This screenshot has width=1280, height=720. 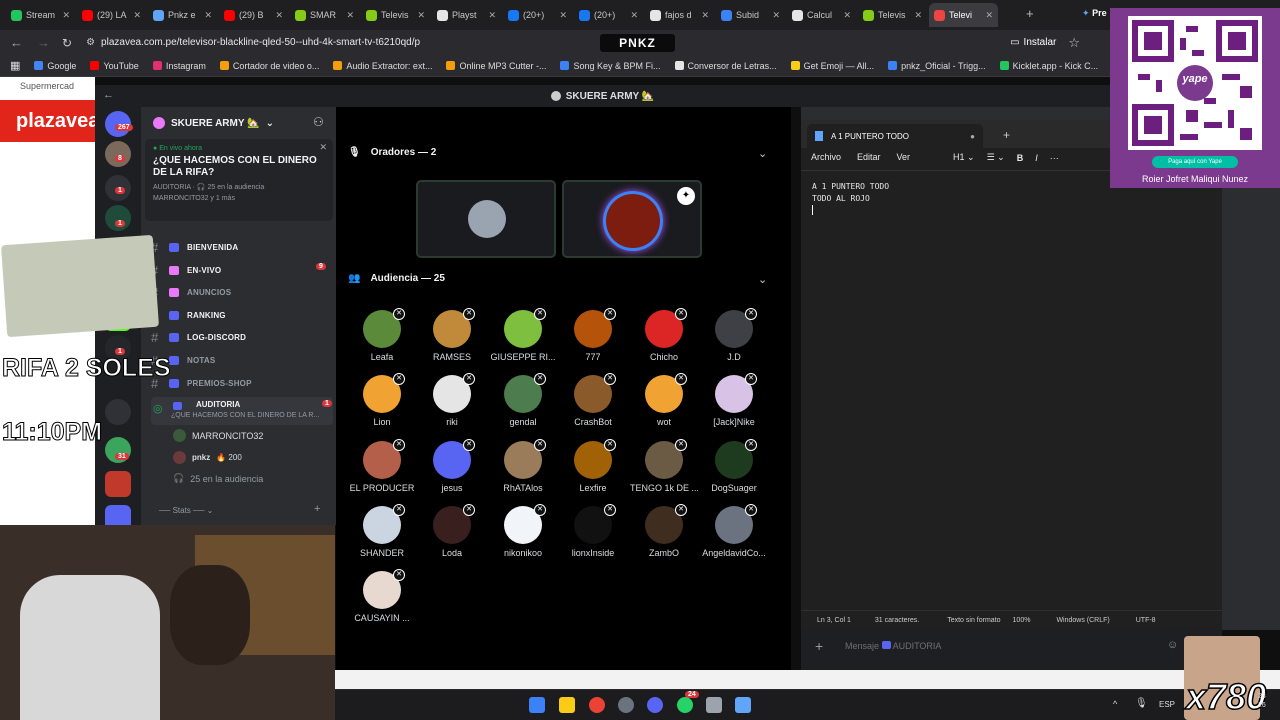 What do you see at coordinates (593, 400) in the screenshot?
I see `audience-member: ✕ CrashBot` at bounding box center [593, 400].